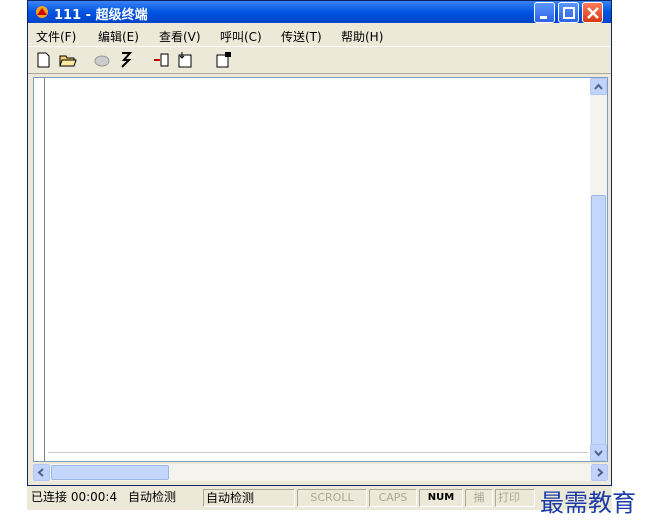 This screenshot has width=659, height=526. I want to click on close-icon, so click(593, 13).